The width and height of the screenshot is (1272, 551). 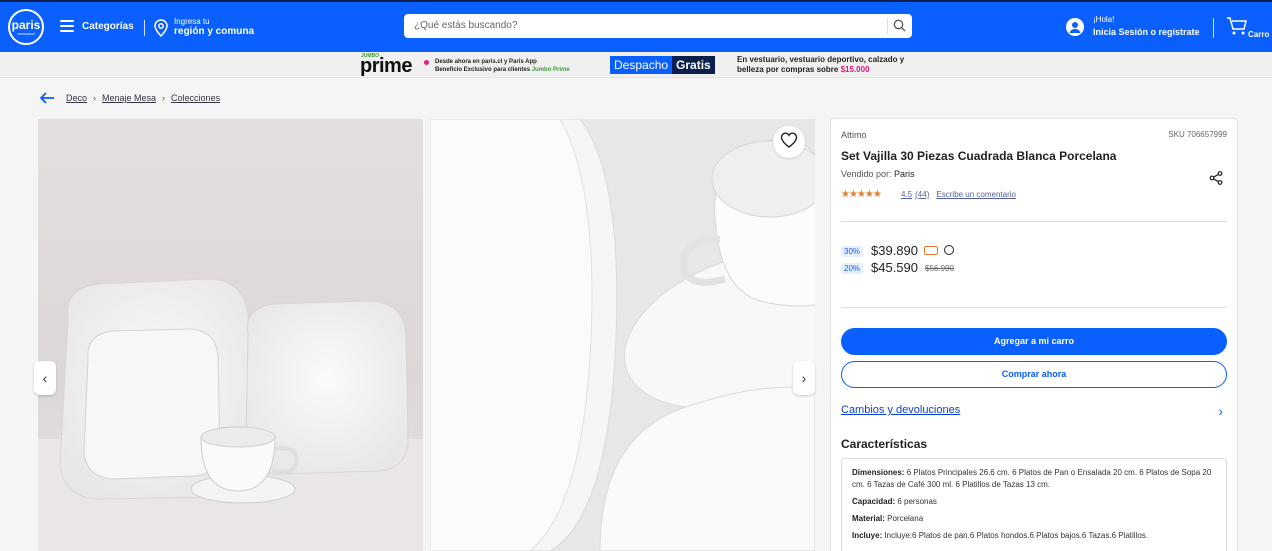 What do you see at coordinates (1237, 28) in the screenshot?
I see `cart-icon` at bounding box center [1237, 28].